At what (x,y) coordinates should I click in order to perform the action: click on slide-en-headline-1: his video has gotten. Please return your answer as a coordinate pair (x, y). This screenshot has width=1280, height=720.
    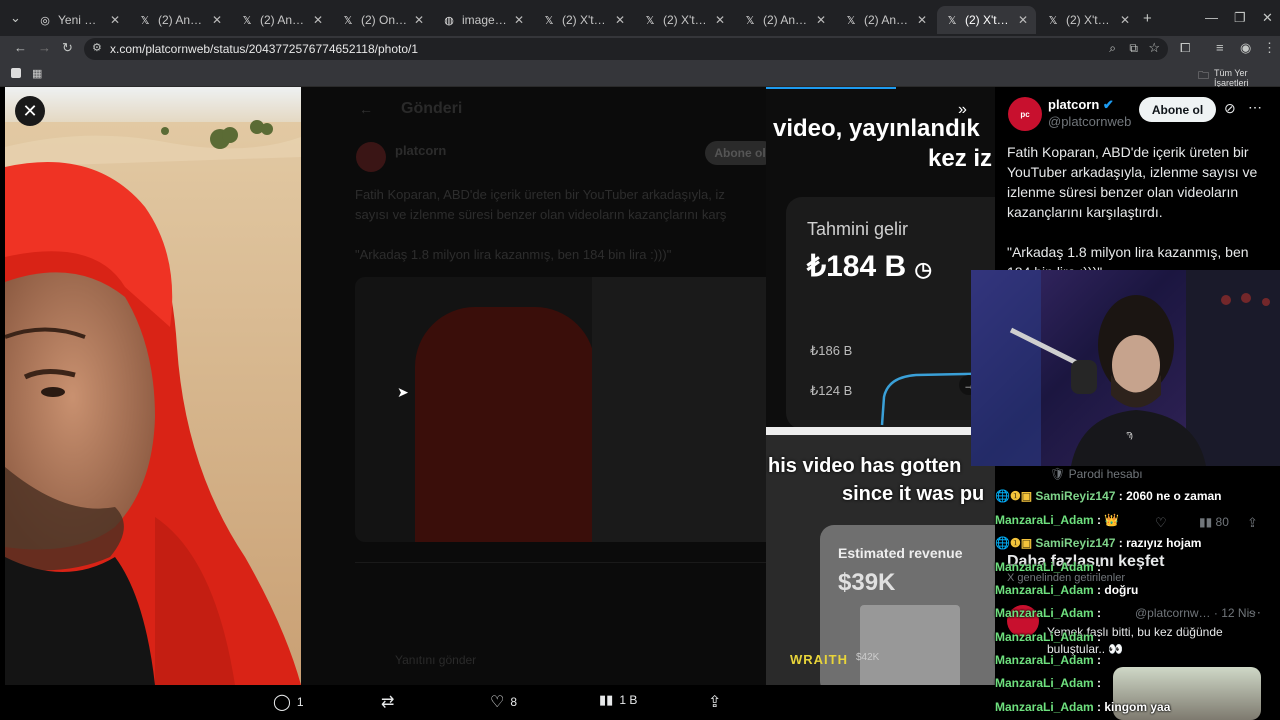
    Looking at the image, I should click on (865, 466).